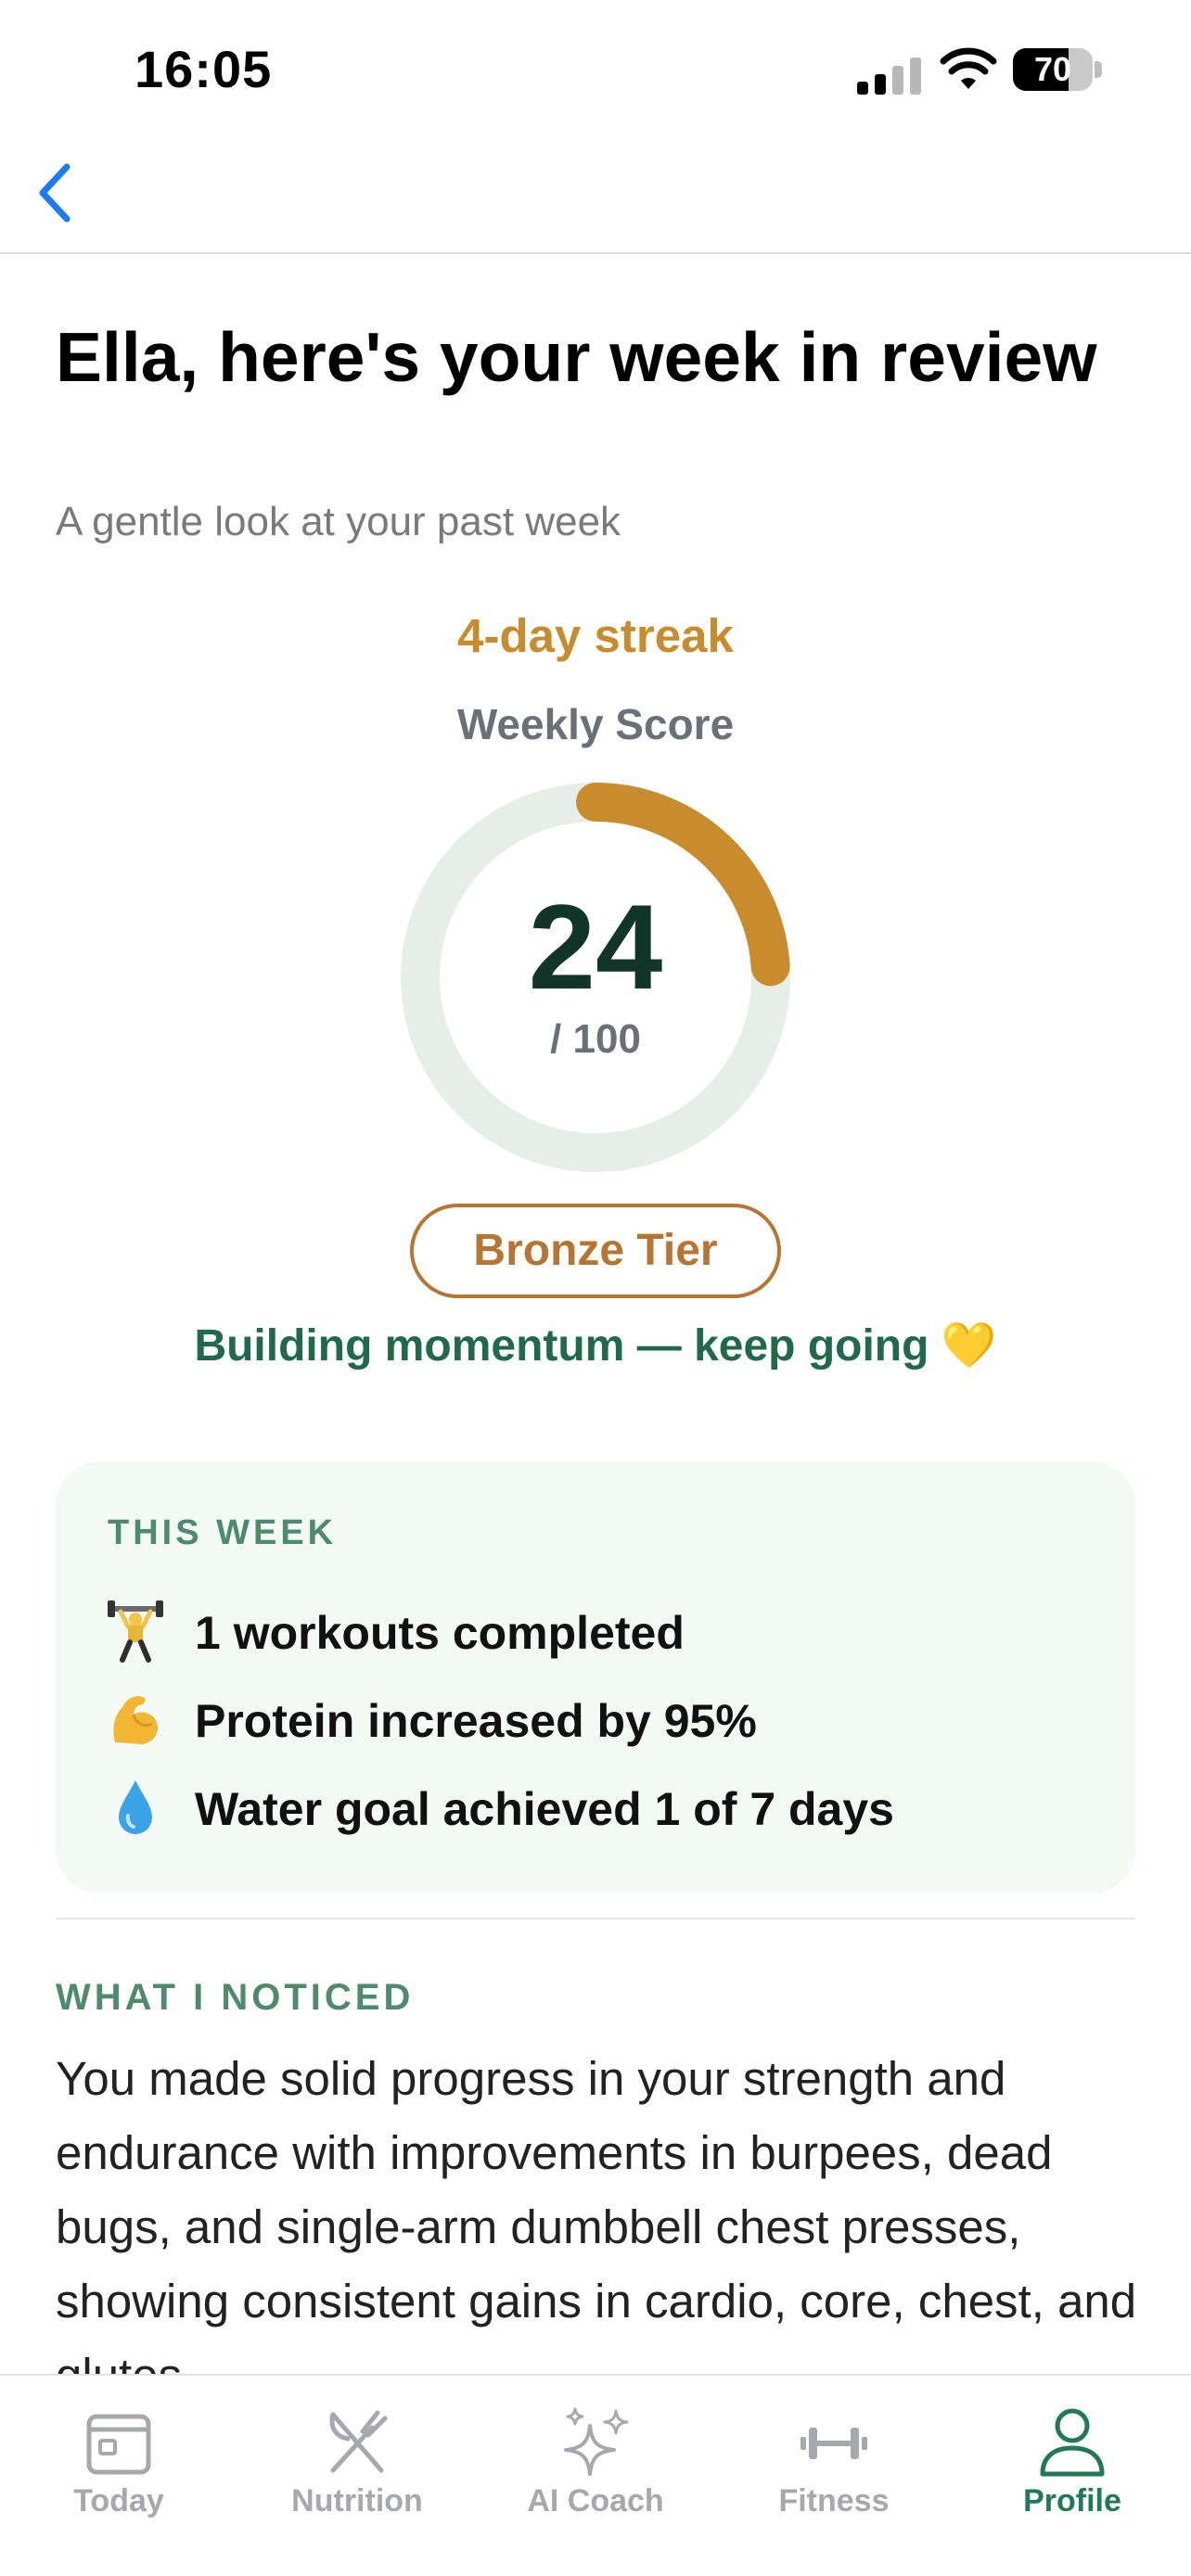 The height and width of the screenshot is (2576, 1191). What do you see at coordinates (1073, 2442) in the screenshot?
I see `person-icon` at bounding box center [1073, 2442].